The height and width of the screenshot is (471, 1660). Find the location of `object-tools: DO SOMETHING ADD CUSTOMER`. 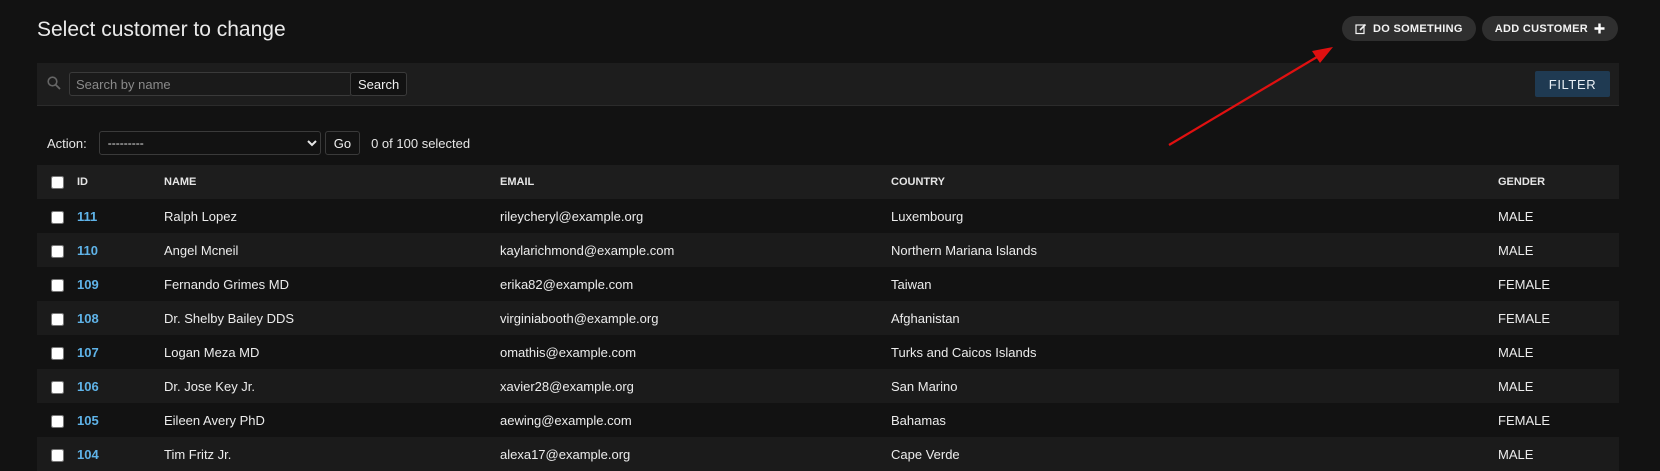

object-tools: DO SOMETHING ADD CUSTOMER is located at coordinates (1479, 28).